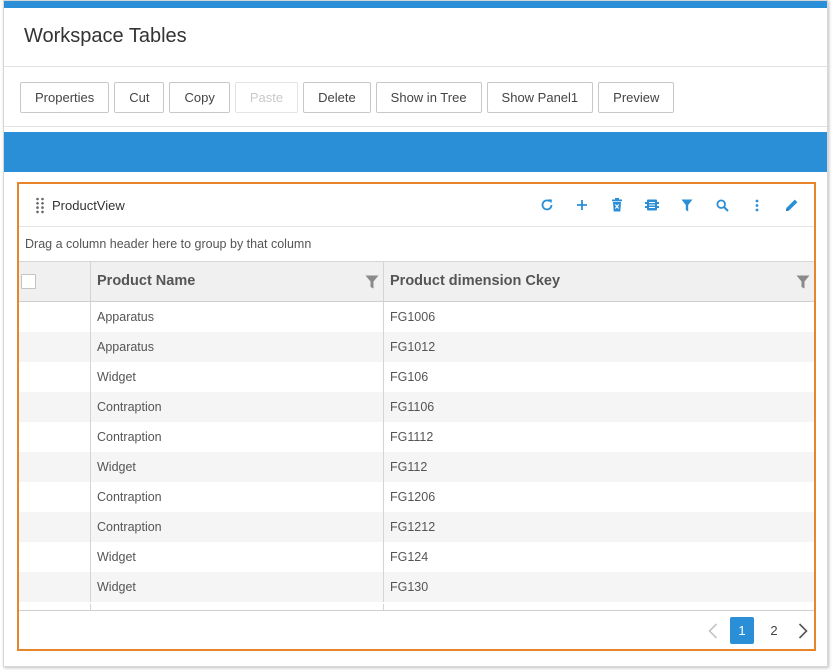  Describe the element at coordinates (540, 97) in the screenshot. I see `show-panel1-button: Show Panel1` at that location.